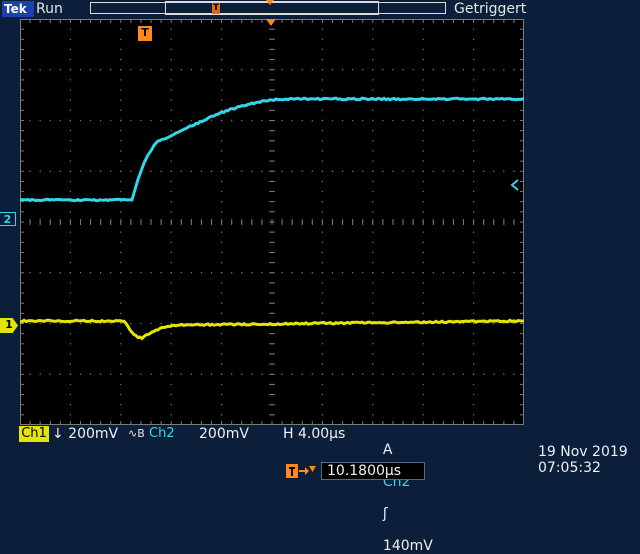  What do you see at coordinates (136, 434) in the screenshot?
I see `bandwidth-limit-icon: ∿B` at bounding box center [136, 434].